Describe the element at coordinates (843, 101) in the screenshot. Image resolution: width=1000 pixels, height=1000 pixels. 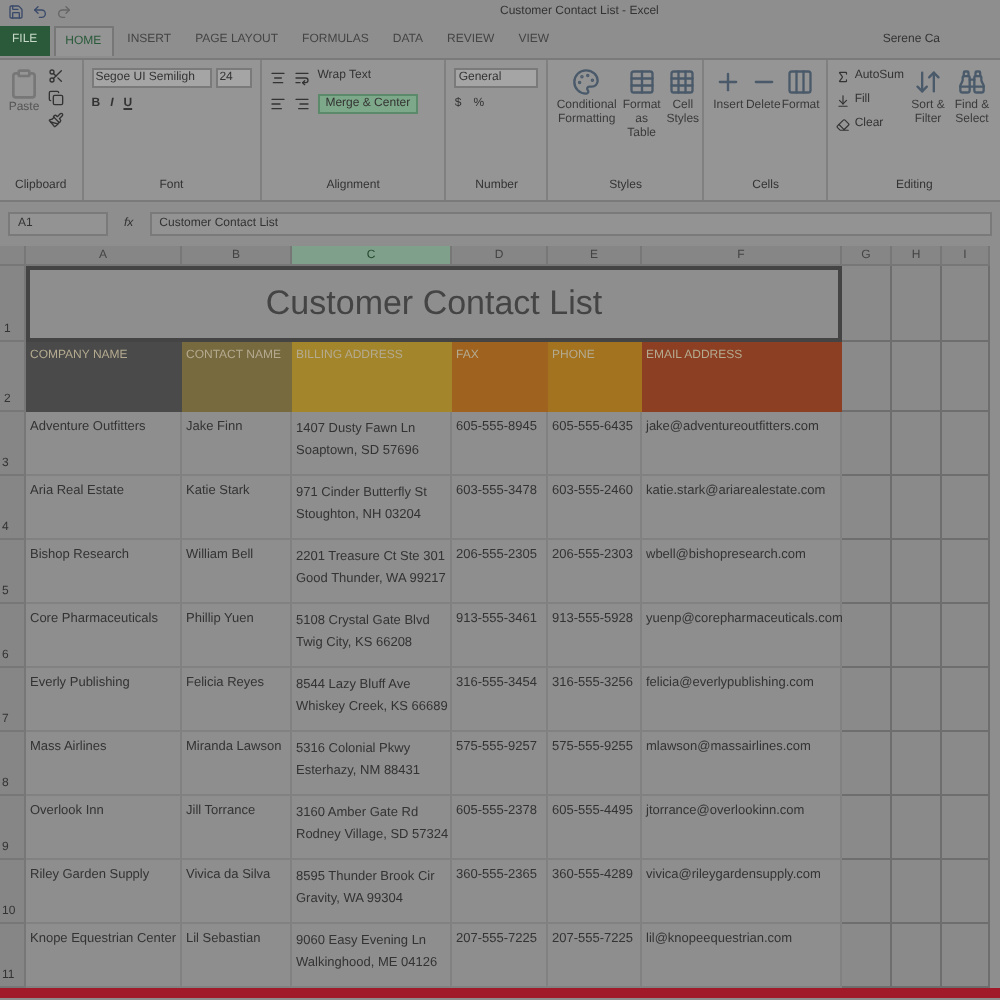
I see `down-arrow-icon` at that location.